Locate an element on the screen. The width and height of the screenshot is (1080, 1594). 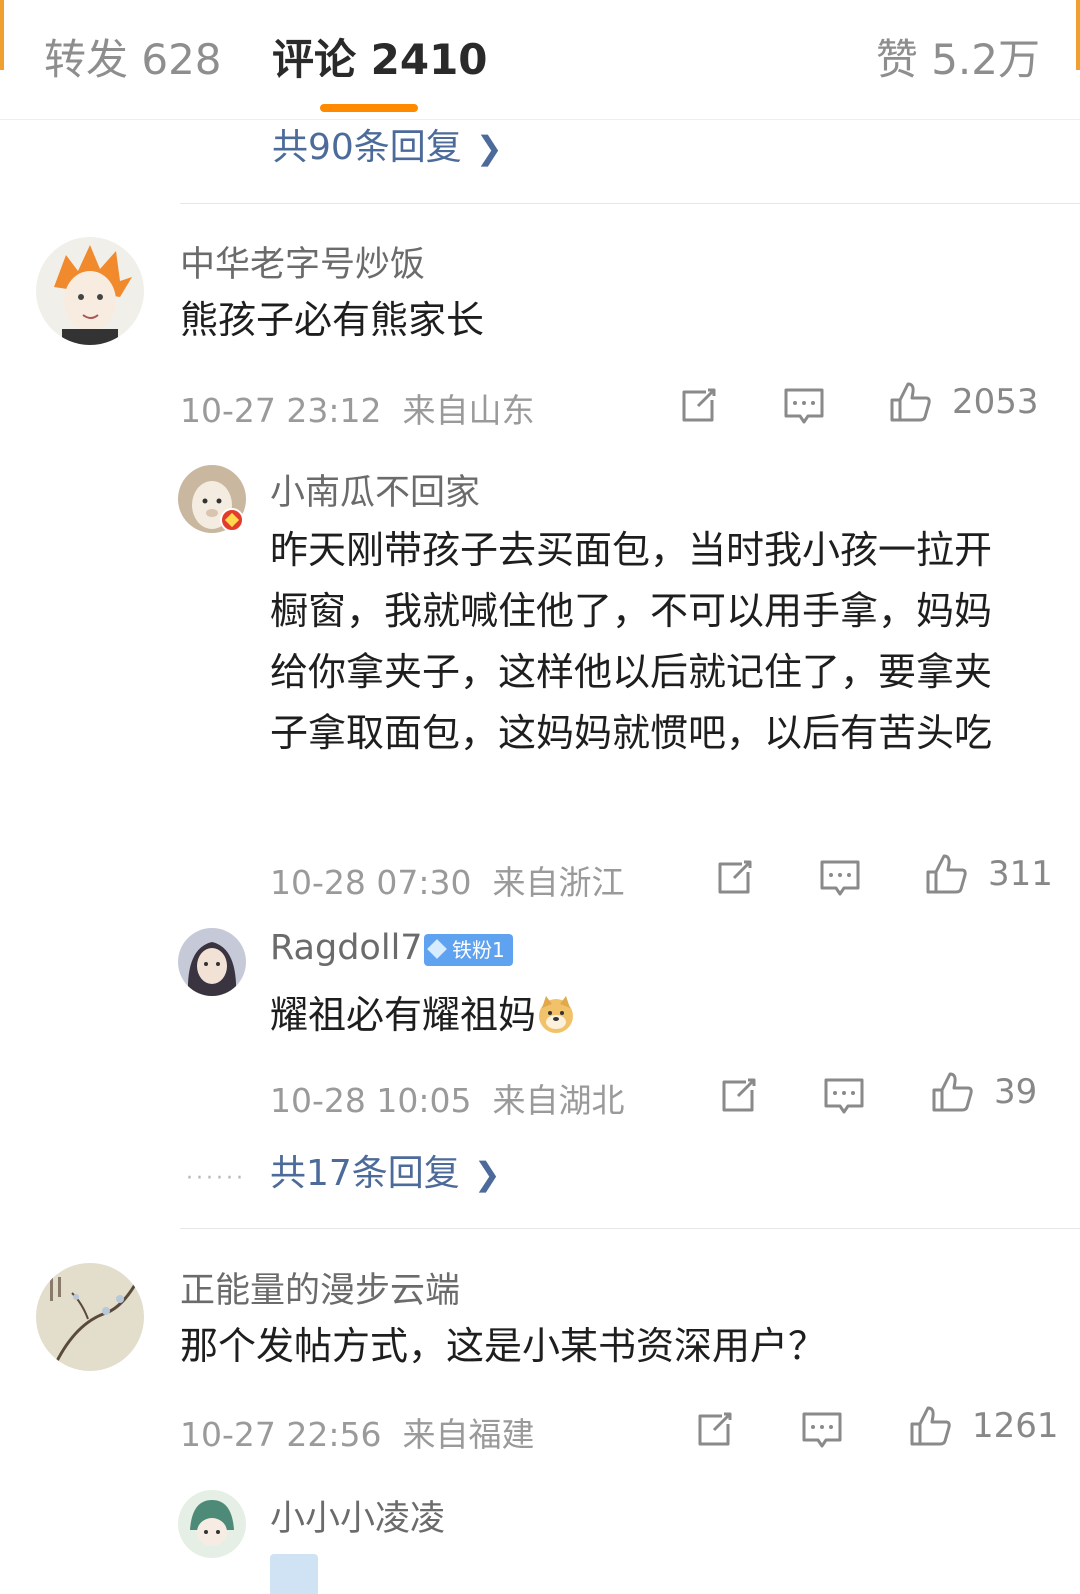
comment-text: 那个发帖方式，这是小某书资深用户？ is located at coordinates (503, 1346).